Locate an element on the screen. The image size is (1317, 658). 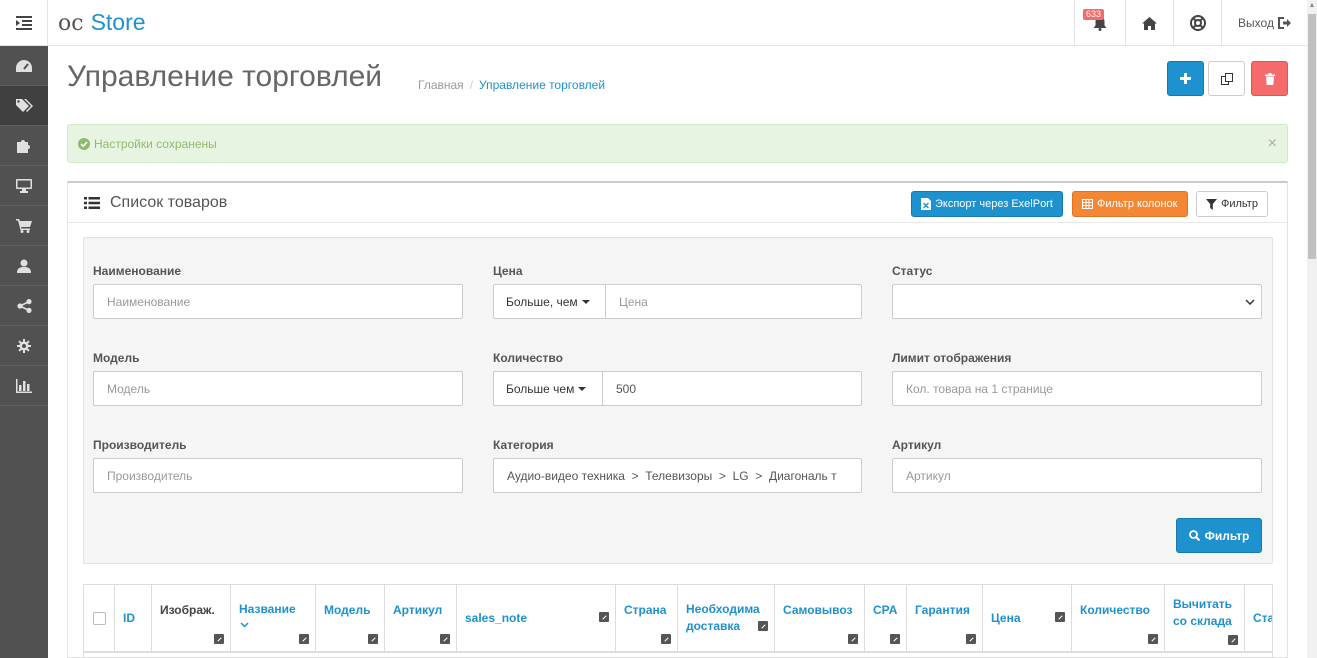
select-all-cell is located at coordinates (99, 619).